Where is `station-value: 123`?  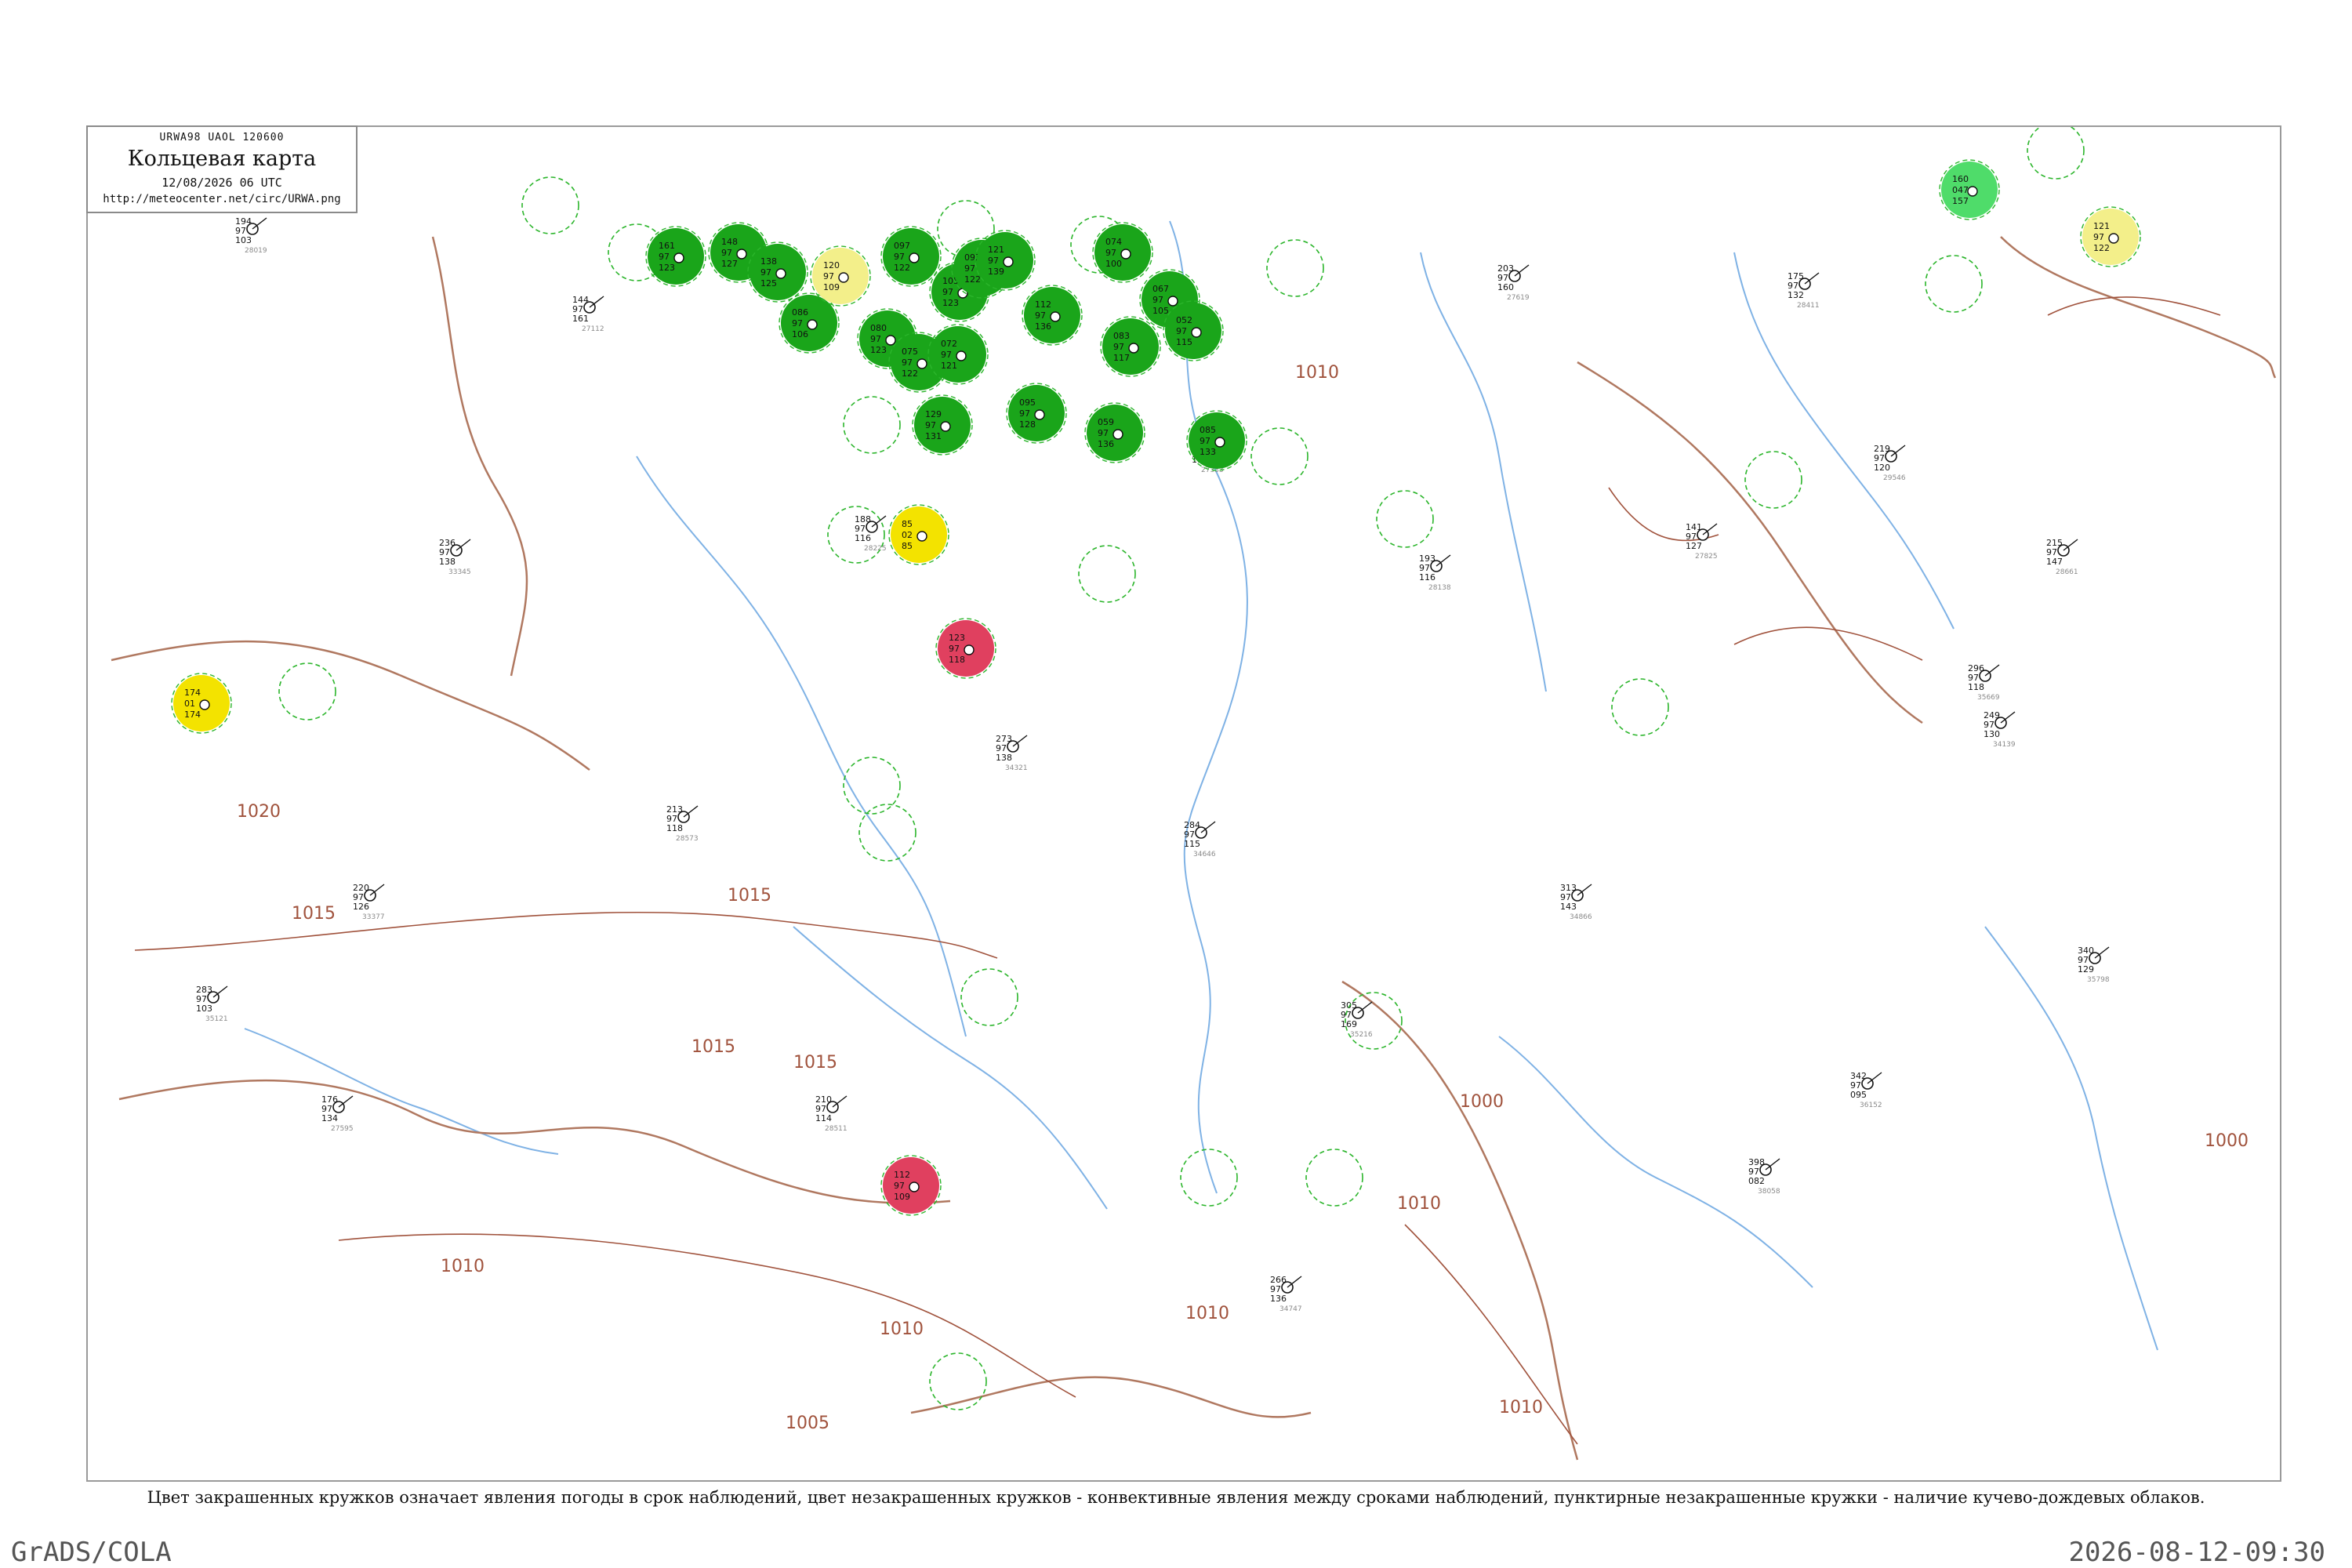
station-value: 123 is located at coordinates (878, 350).